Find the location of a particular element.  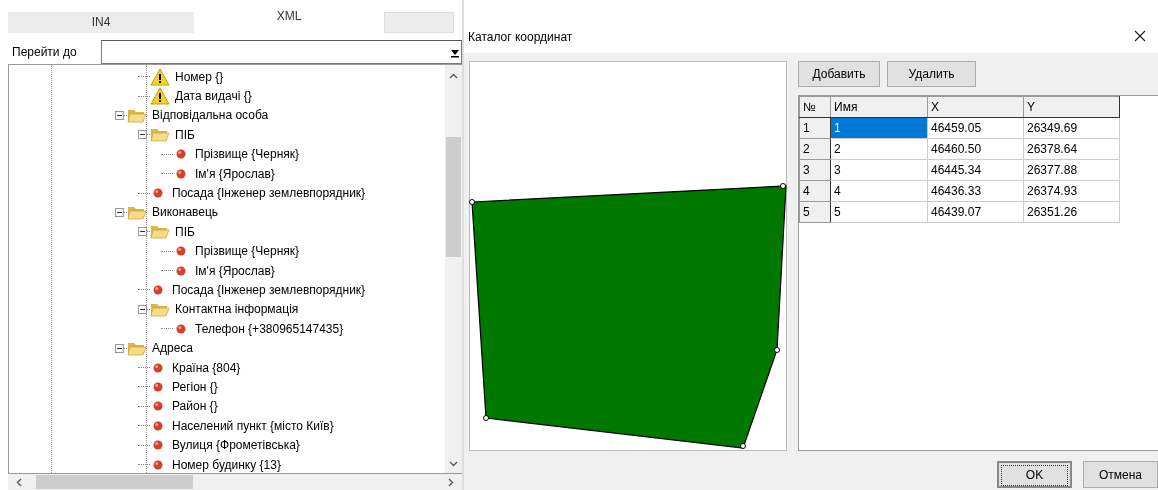

column-header: Y is located at coordinates (1071, 107).